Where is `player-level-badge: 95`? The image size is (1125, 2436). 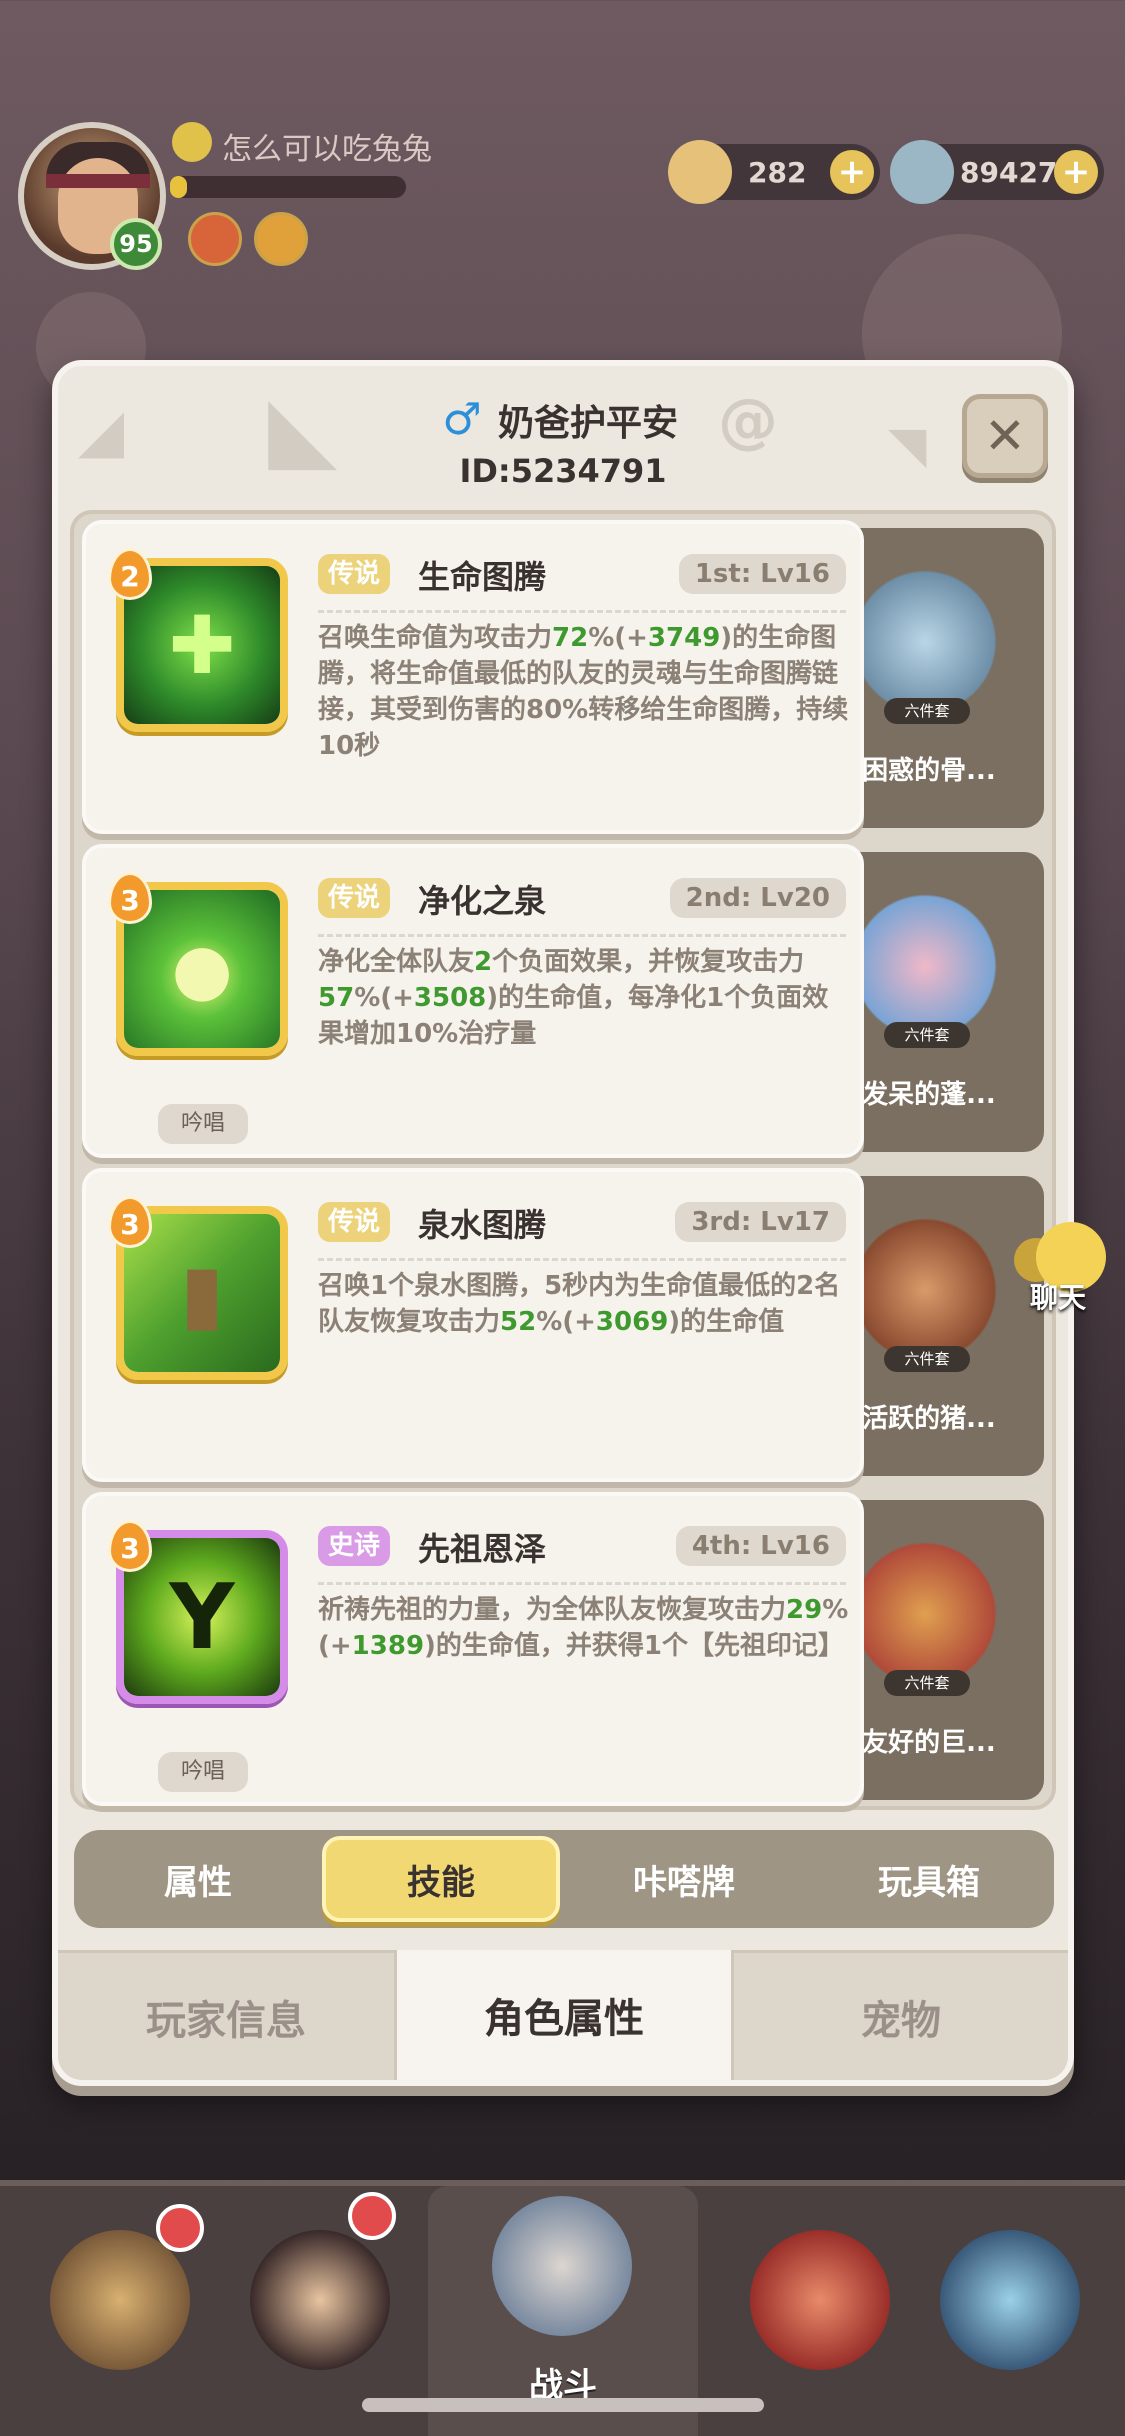
player-level-badge: 95 is located at coordinates (136, 244).